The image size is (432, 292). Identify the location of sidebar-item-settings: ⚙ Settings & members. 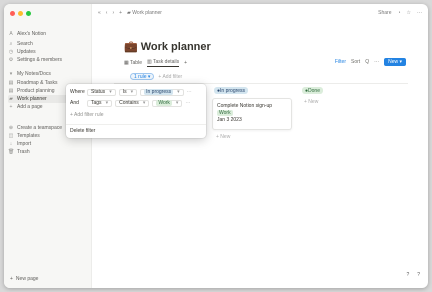
(48, 60).